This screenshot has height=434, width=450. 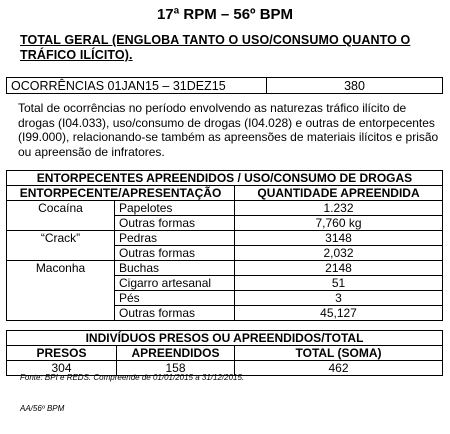 I want to click on drug-form: Cigarro artesanal, so click(x=174, y=283).